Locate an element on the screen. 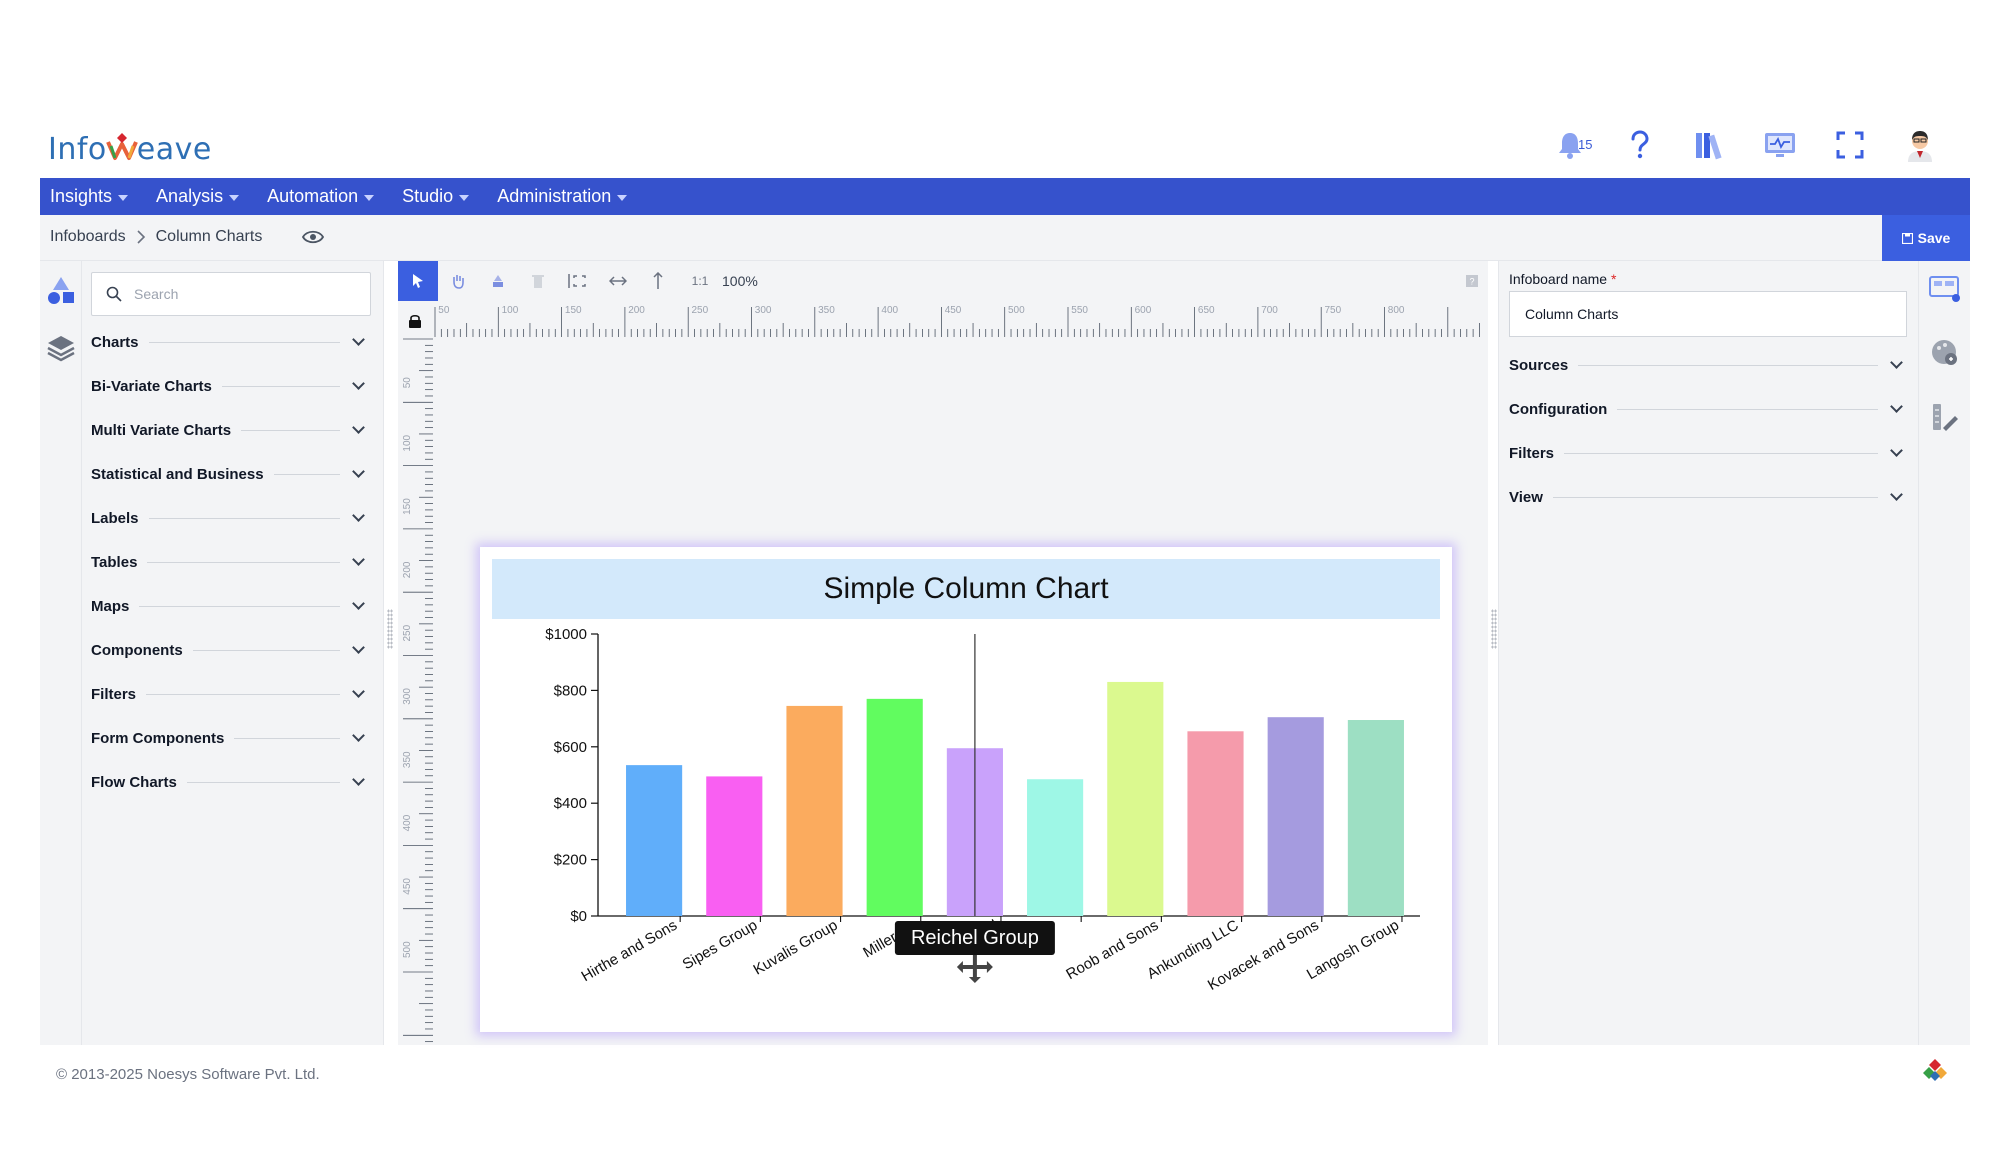 This screenshot has height=1160, width=2000. category-label: Form Components is located at coordinates (158, 738).